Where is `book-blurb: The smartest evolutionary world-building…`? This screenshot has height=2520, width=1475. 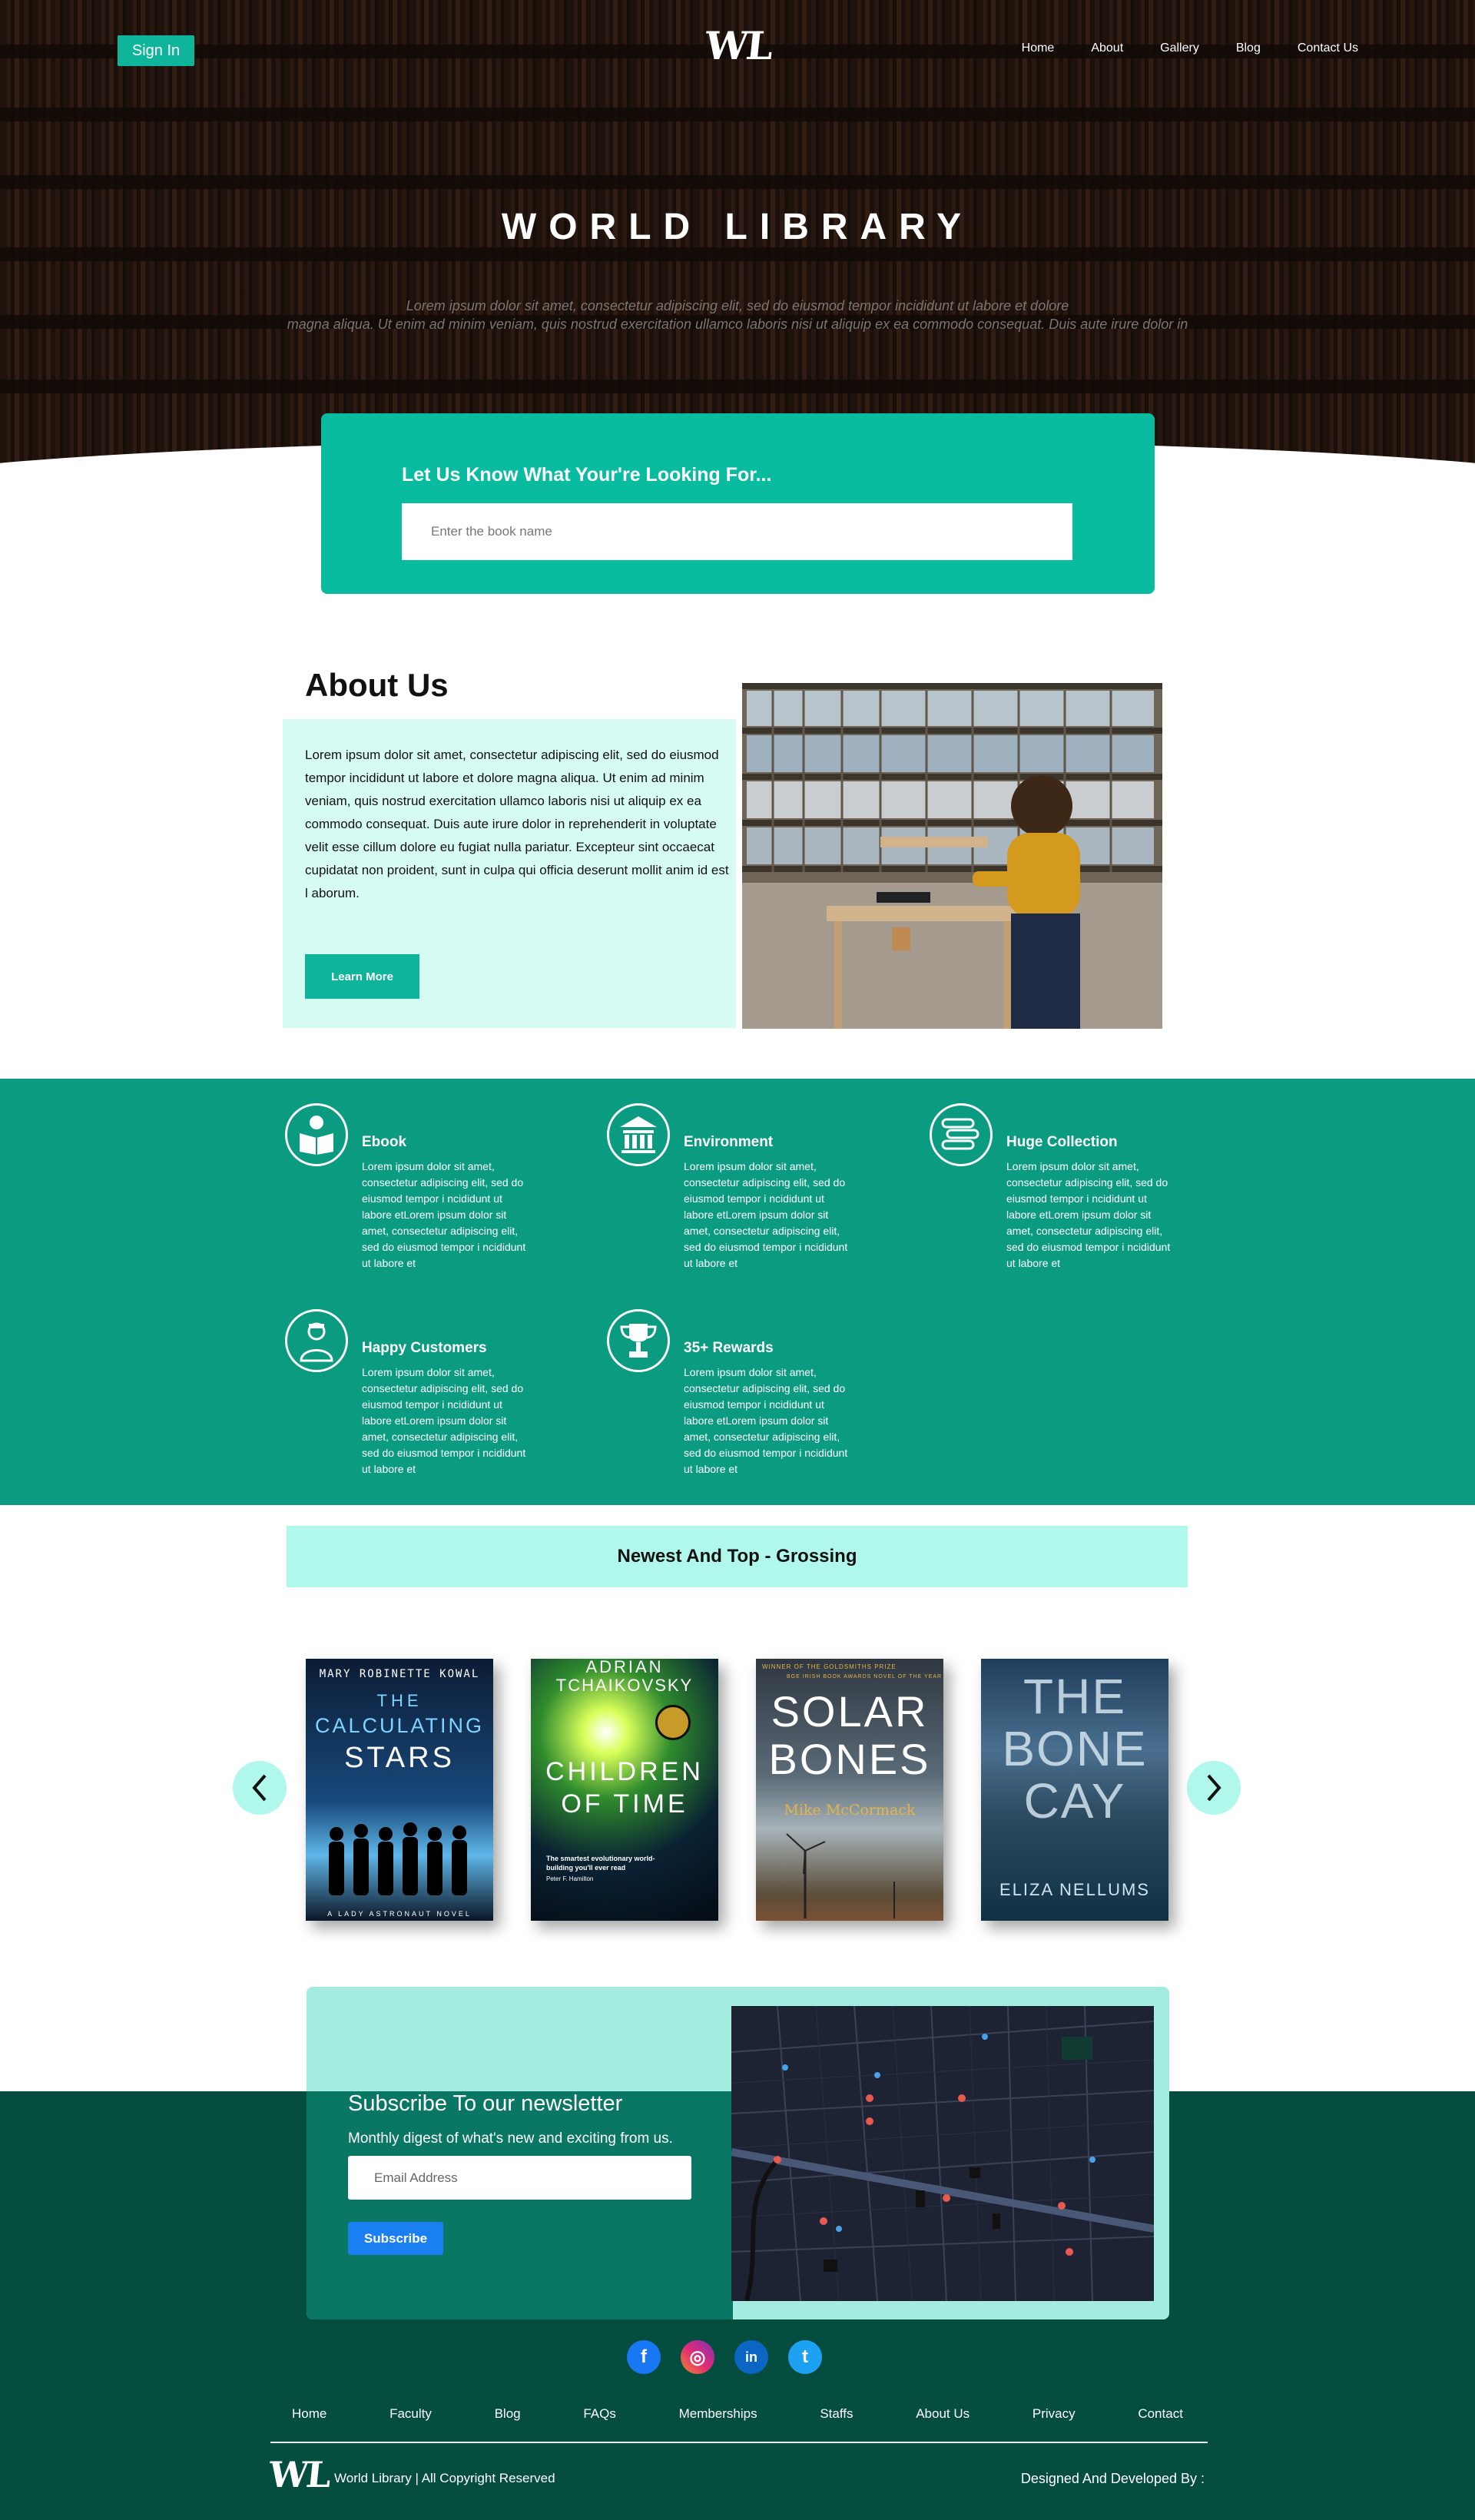
book-blurb: The smartest evolutionary world-building… is located at coordinates (600, 1863).